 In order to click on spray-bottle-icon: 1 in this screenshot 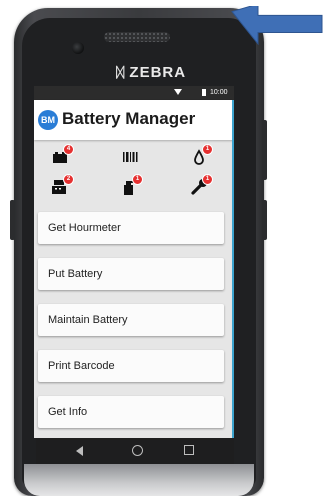, I will do `click(131, 185)`.